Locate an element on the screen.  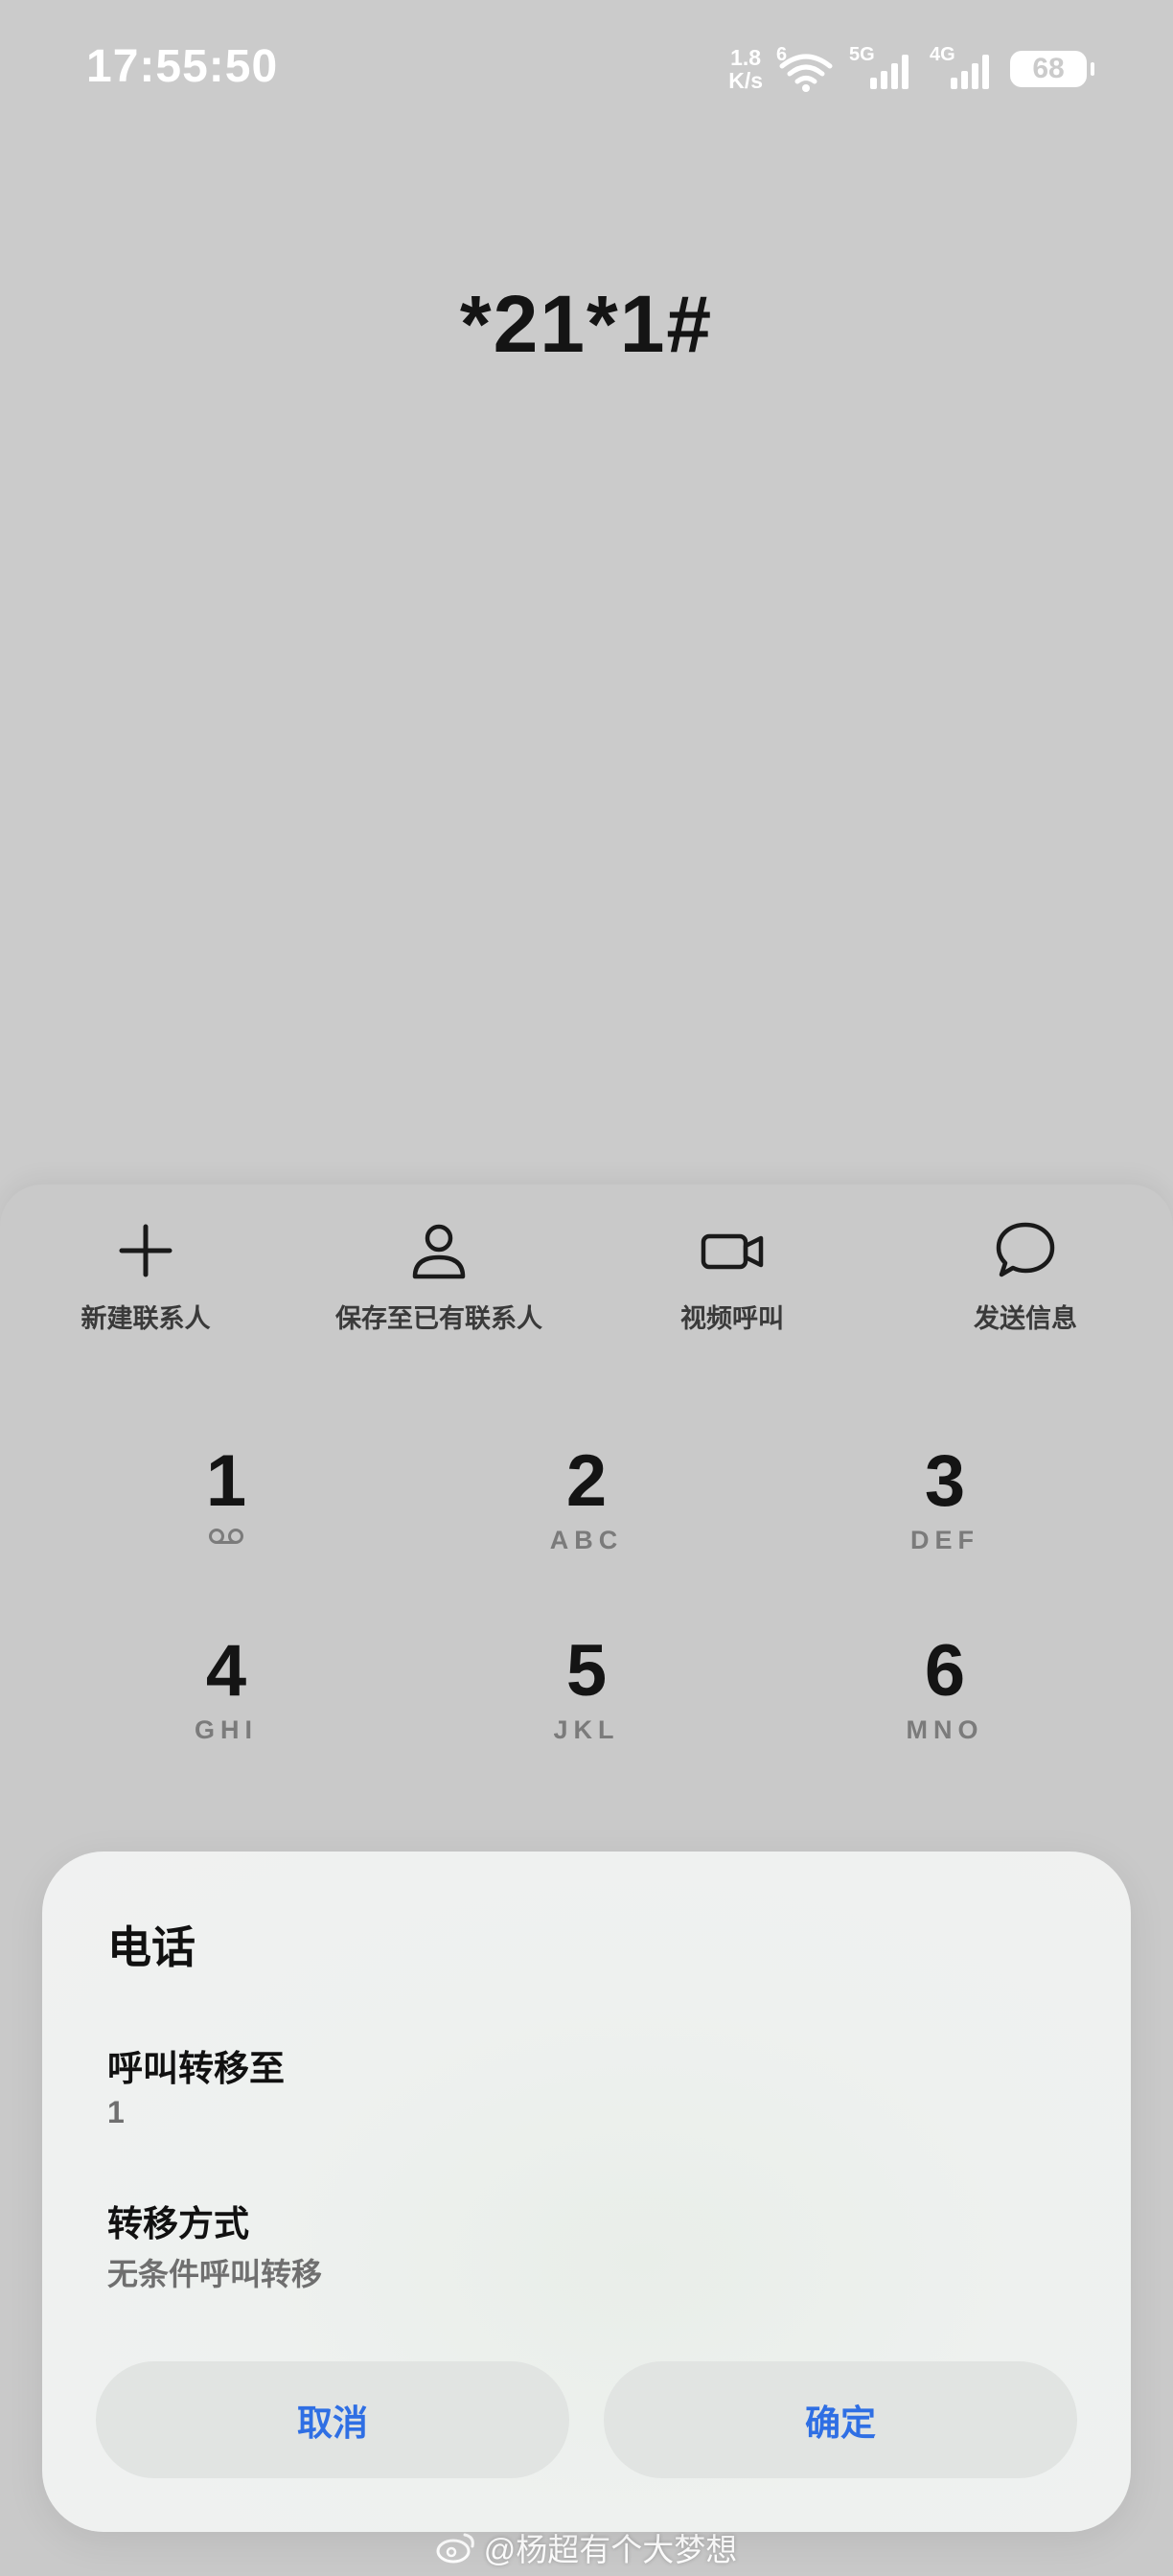
key-letters: ABC is located at coordinates (586, 1540).